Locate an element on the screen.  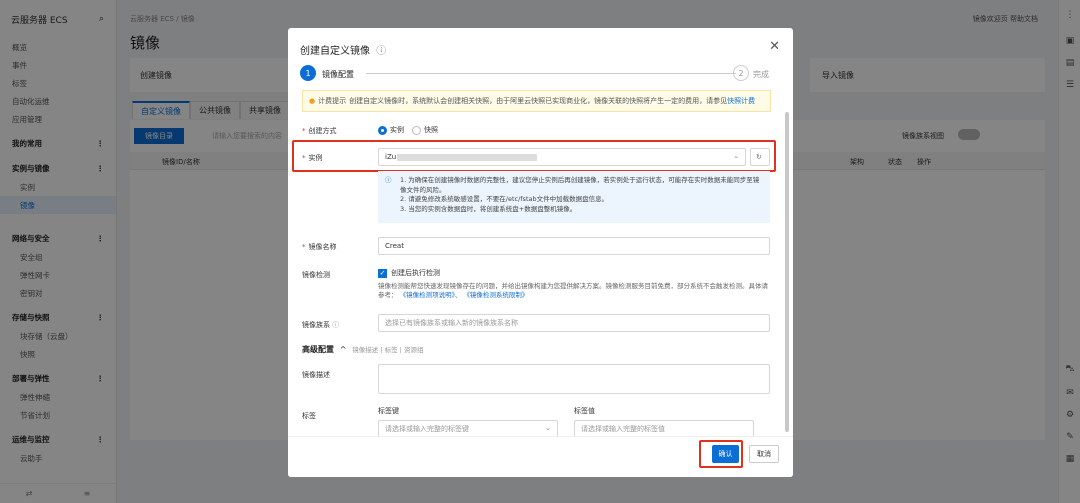
check-option: ✓ 创建后执行检测 is located at coordinates (409, 273).